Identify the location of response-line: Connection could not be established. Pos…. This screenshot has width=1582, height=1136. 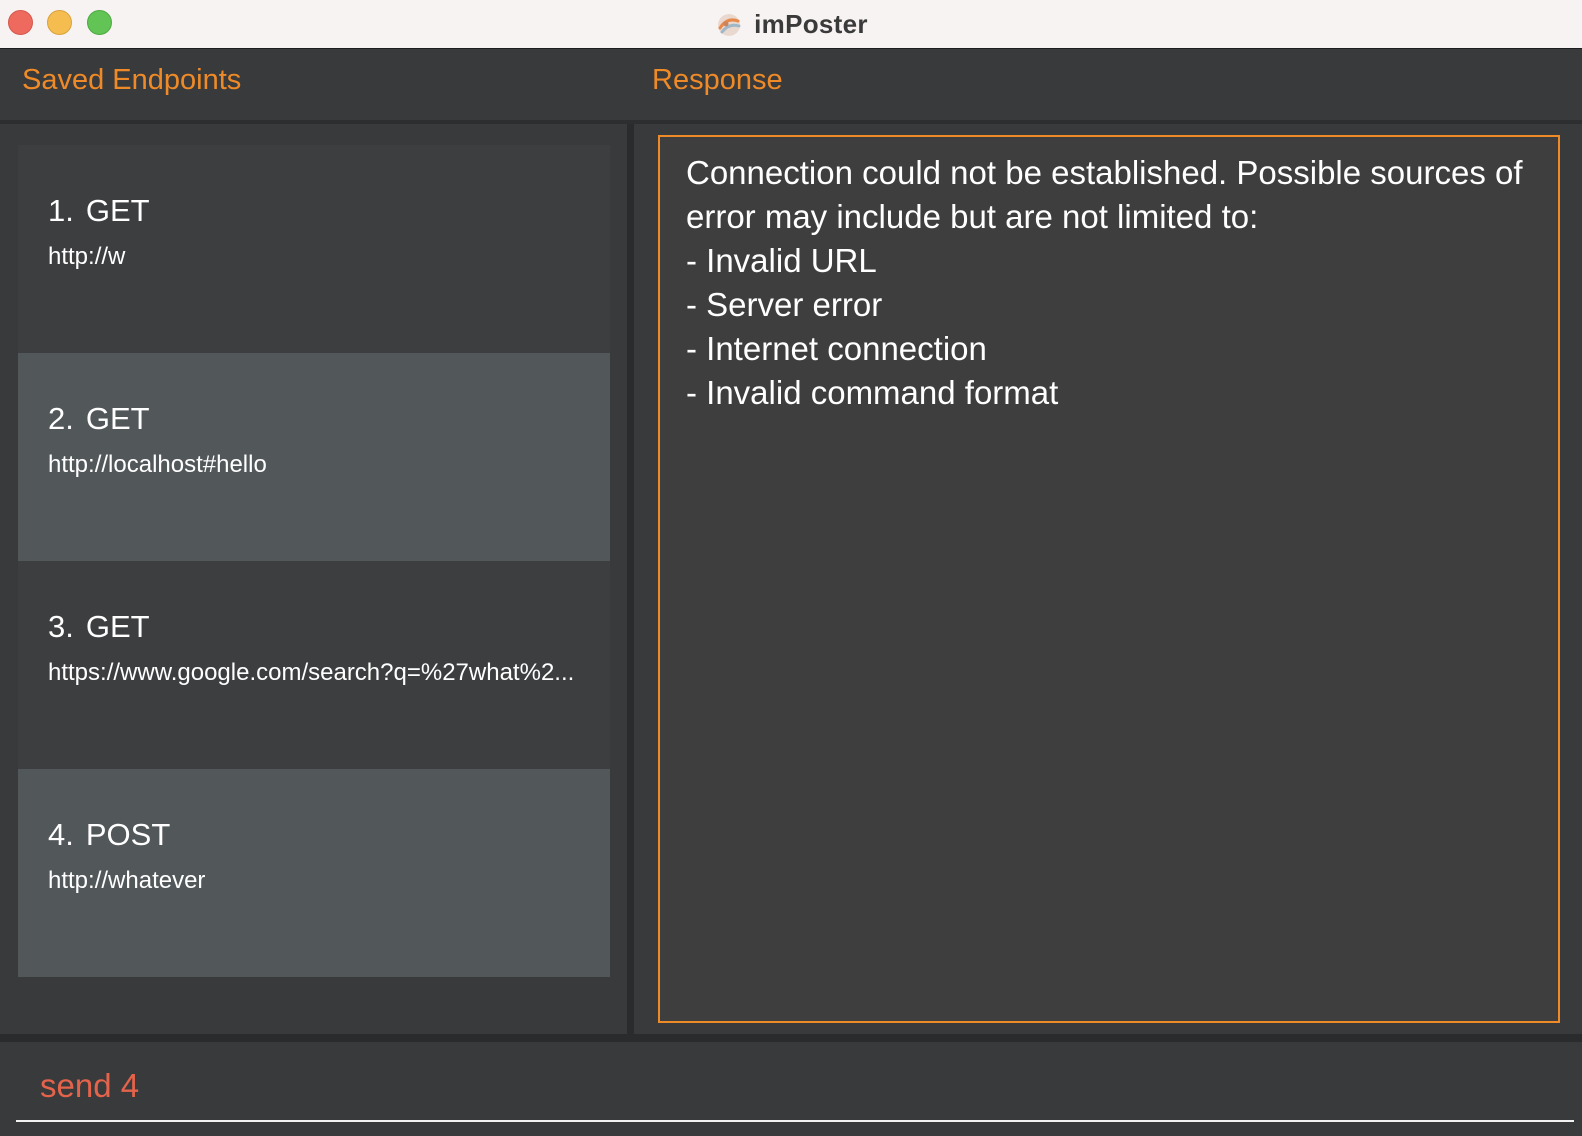
(1104, 172).